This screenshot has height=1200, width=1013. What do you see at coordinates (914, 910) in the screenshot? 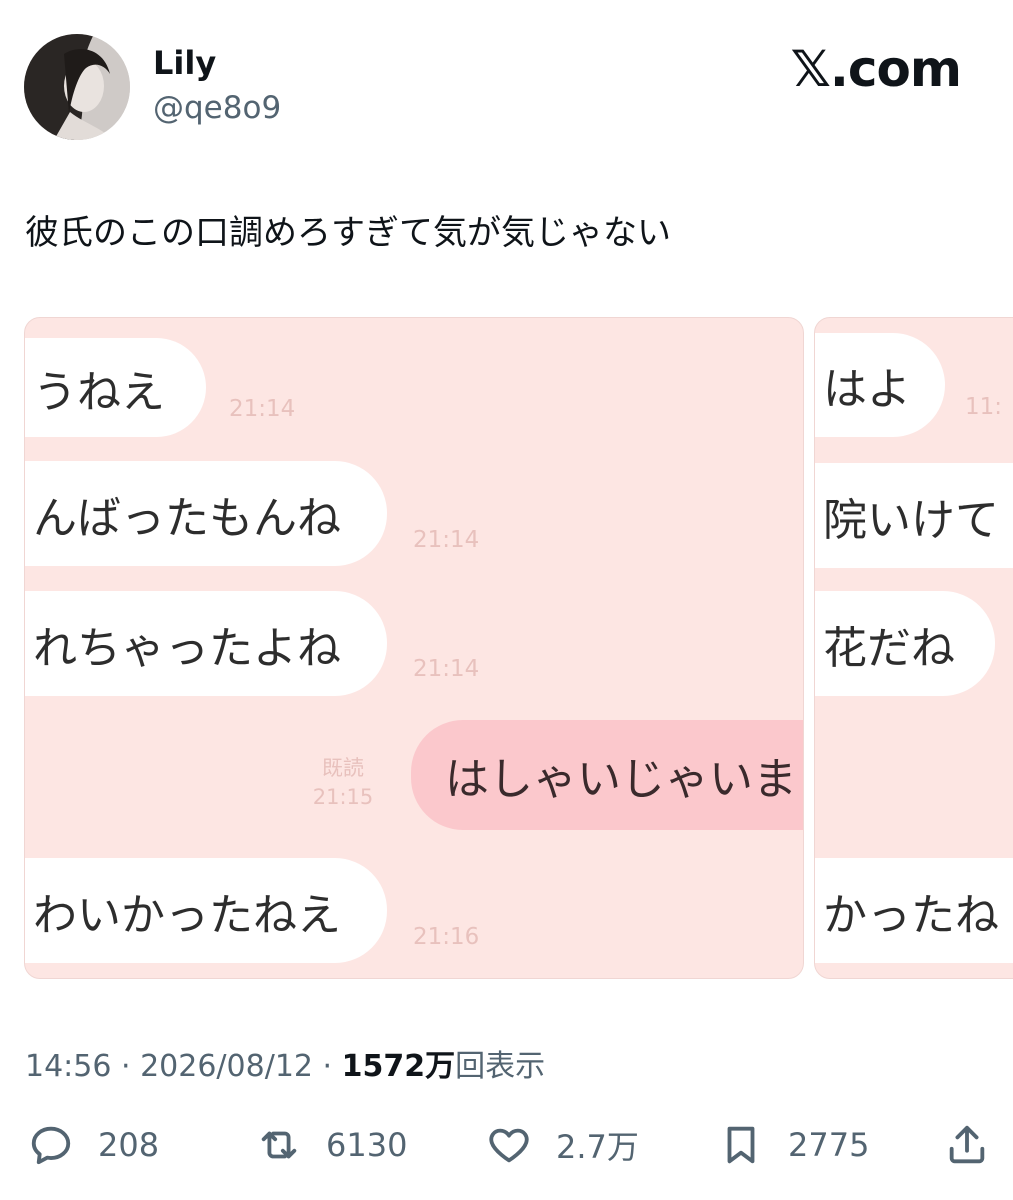
I see `chat-bubble: かったね` at bounding box center [914, 910].